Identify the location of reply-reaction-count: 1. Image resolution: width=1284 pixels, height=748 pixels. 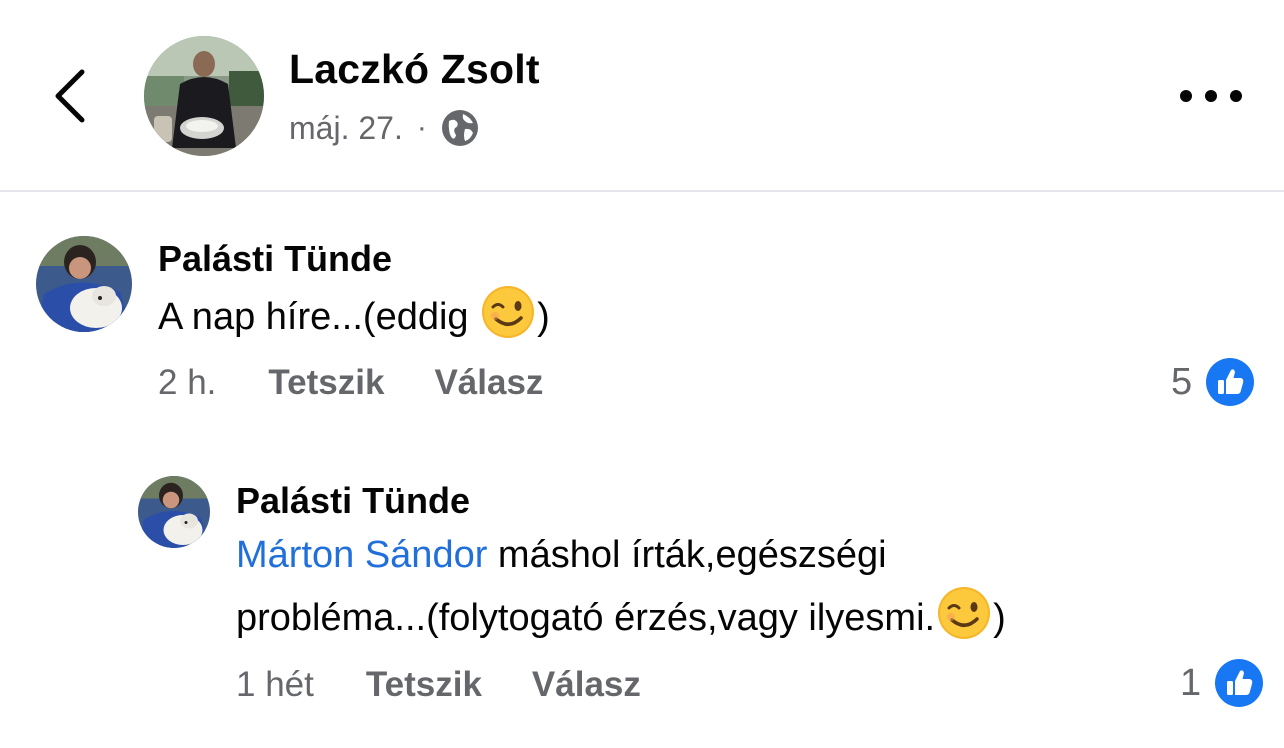
(1222, 683).